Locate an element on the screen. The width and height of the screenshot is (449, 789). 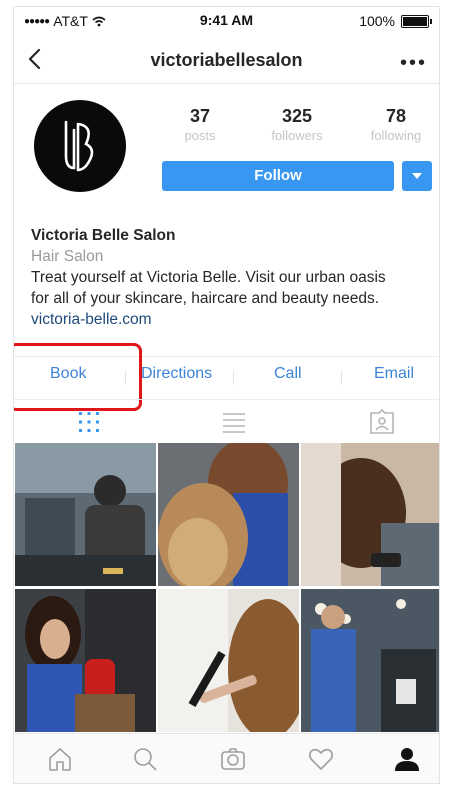
top-nav: victoriabellesalon ••• is located at coordinates (226, 59).